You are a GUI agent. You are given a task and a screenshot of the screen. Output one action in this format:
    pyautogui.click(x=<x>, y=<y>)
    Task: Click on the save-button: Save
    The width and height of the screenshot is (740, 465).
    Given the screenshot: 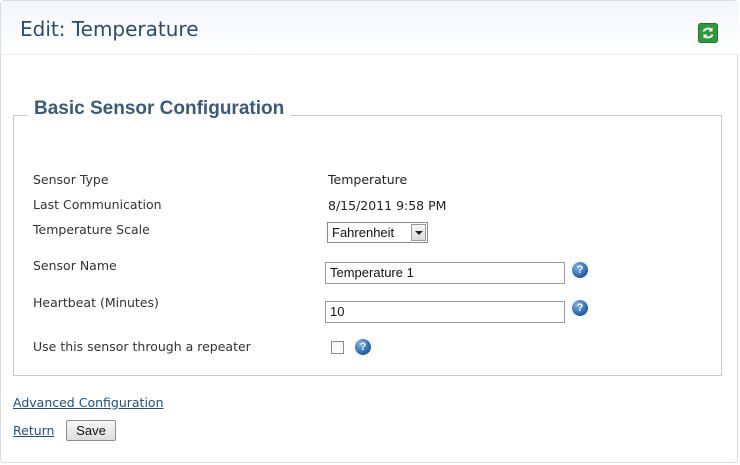 What is the action you would take?
    pyautogui.click(x=91, y=430)
    